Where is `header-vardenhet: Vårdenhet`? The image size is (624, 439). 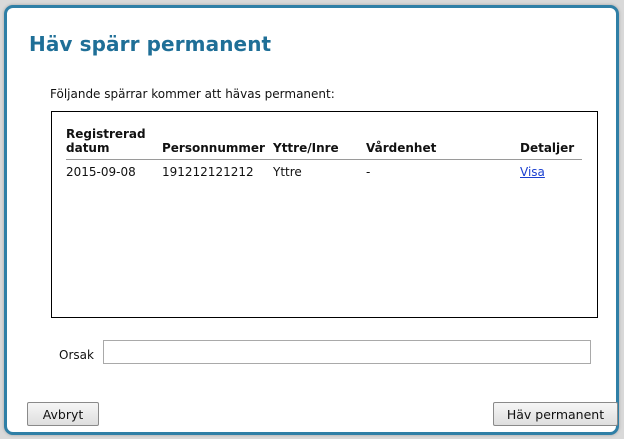
header-vardenhet: Vårdenhet is located at coordinates (443, 143).